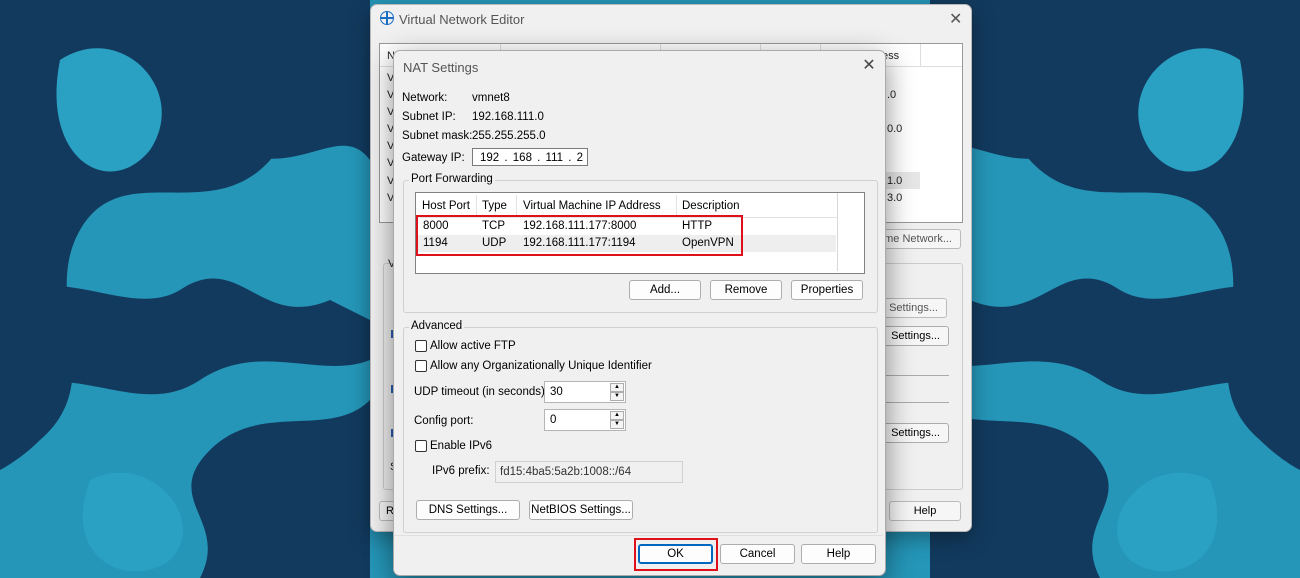 Image resolution: width=1300 pixels, height=578 pixels. Describe the element at coordinates (462, 19) in the screenshot. I see `window-title: Virtual Network Editor` at that location.